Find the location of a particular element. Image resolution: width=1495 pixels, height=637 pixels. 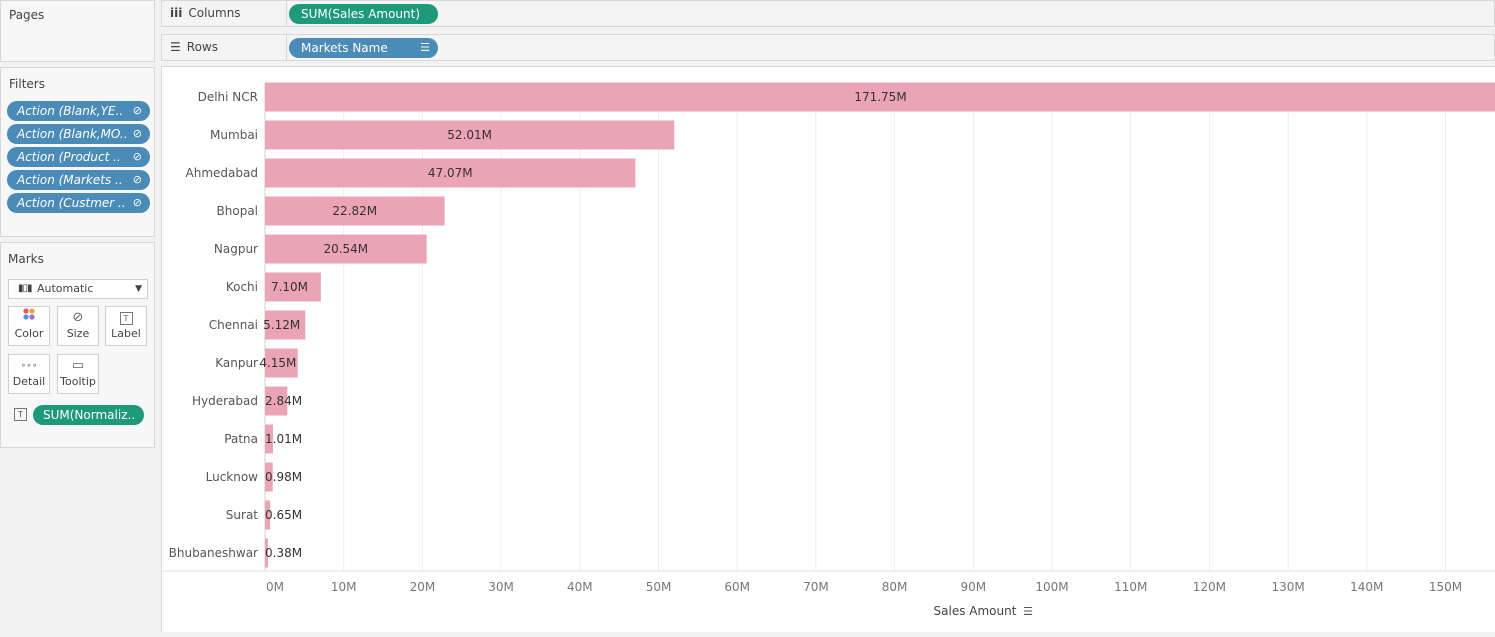

x-tick-label: 150M is located at coordinates (1445, 587).